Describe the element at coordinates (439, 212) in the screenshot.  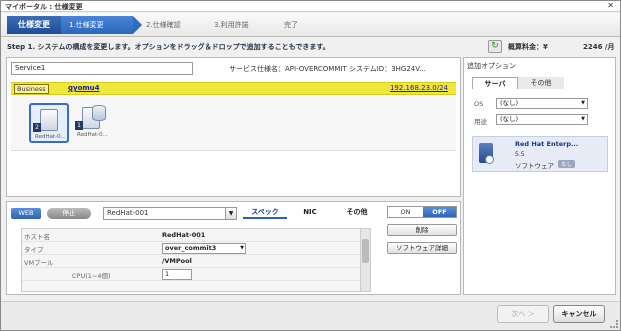
I see `off-option: OFF` at that location.